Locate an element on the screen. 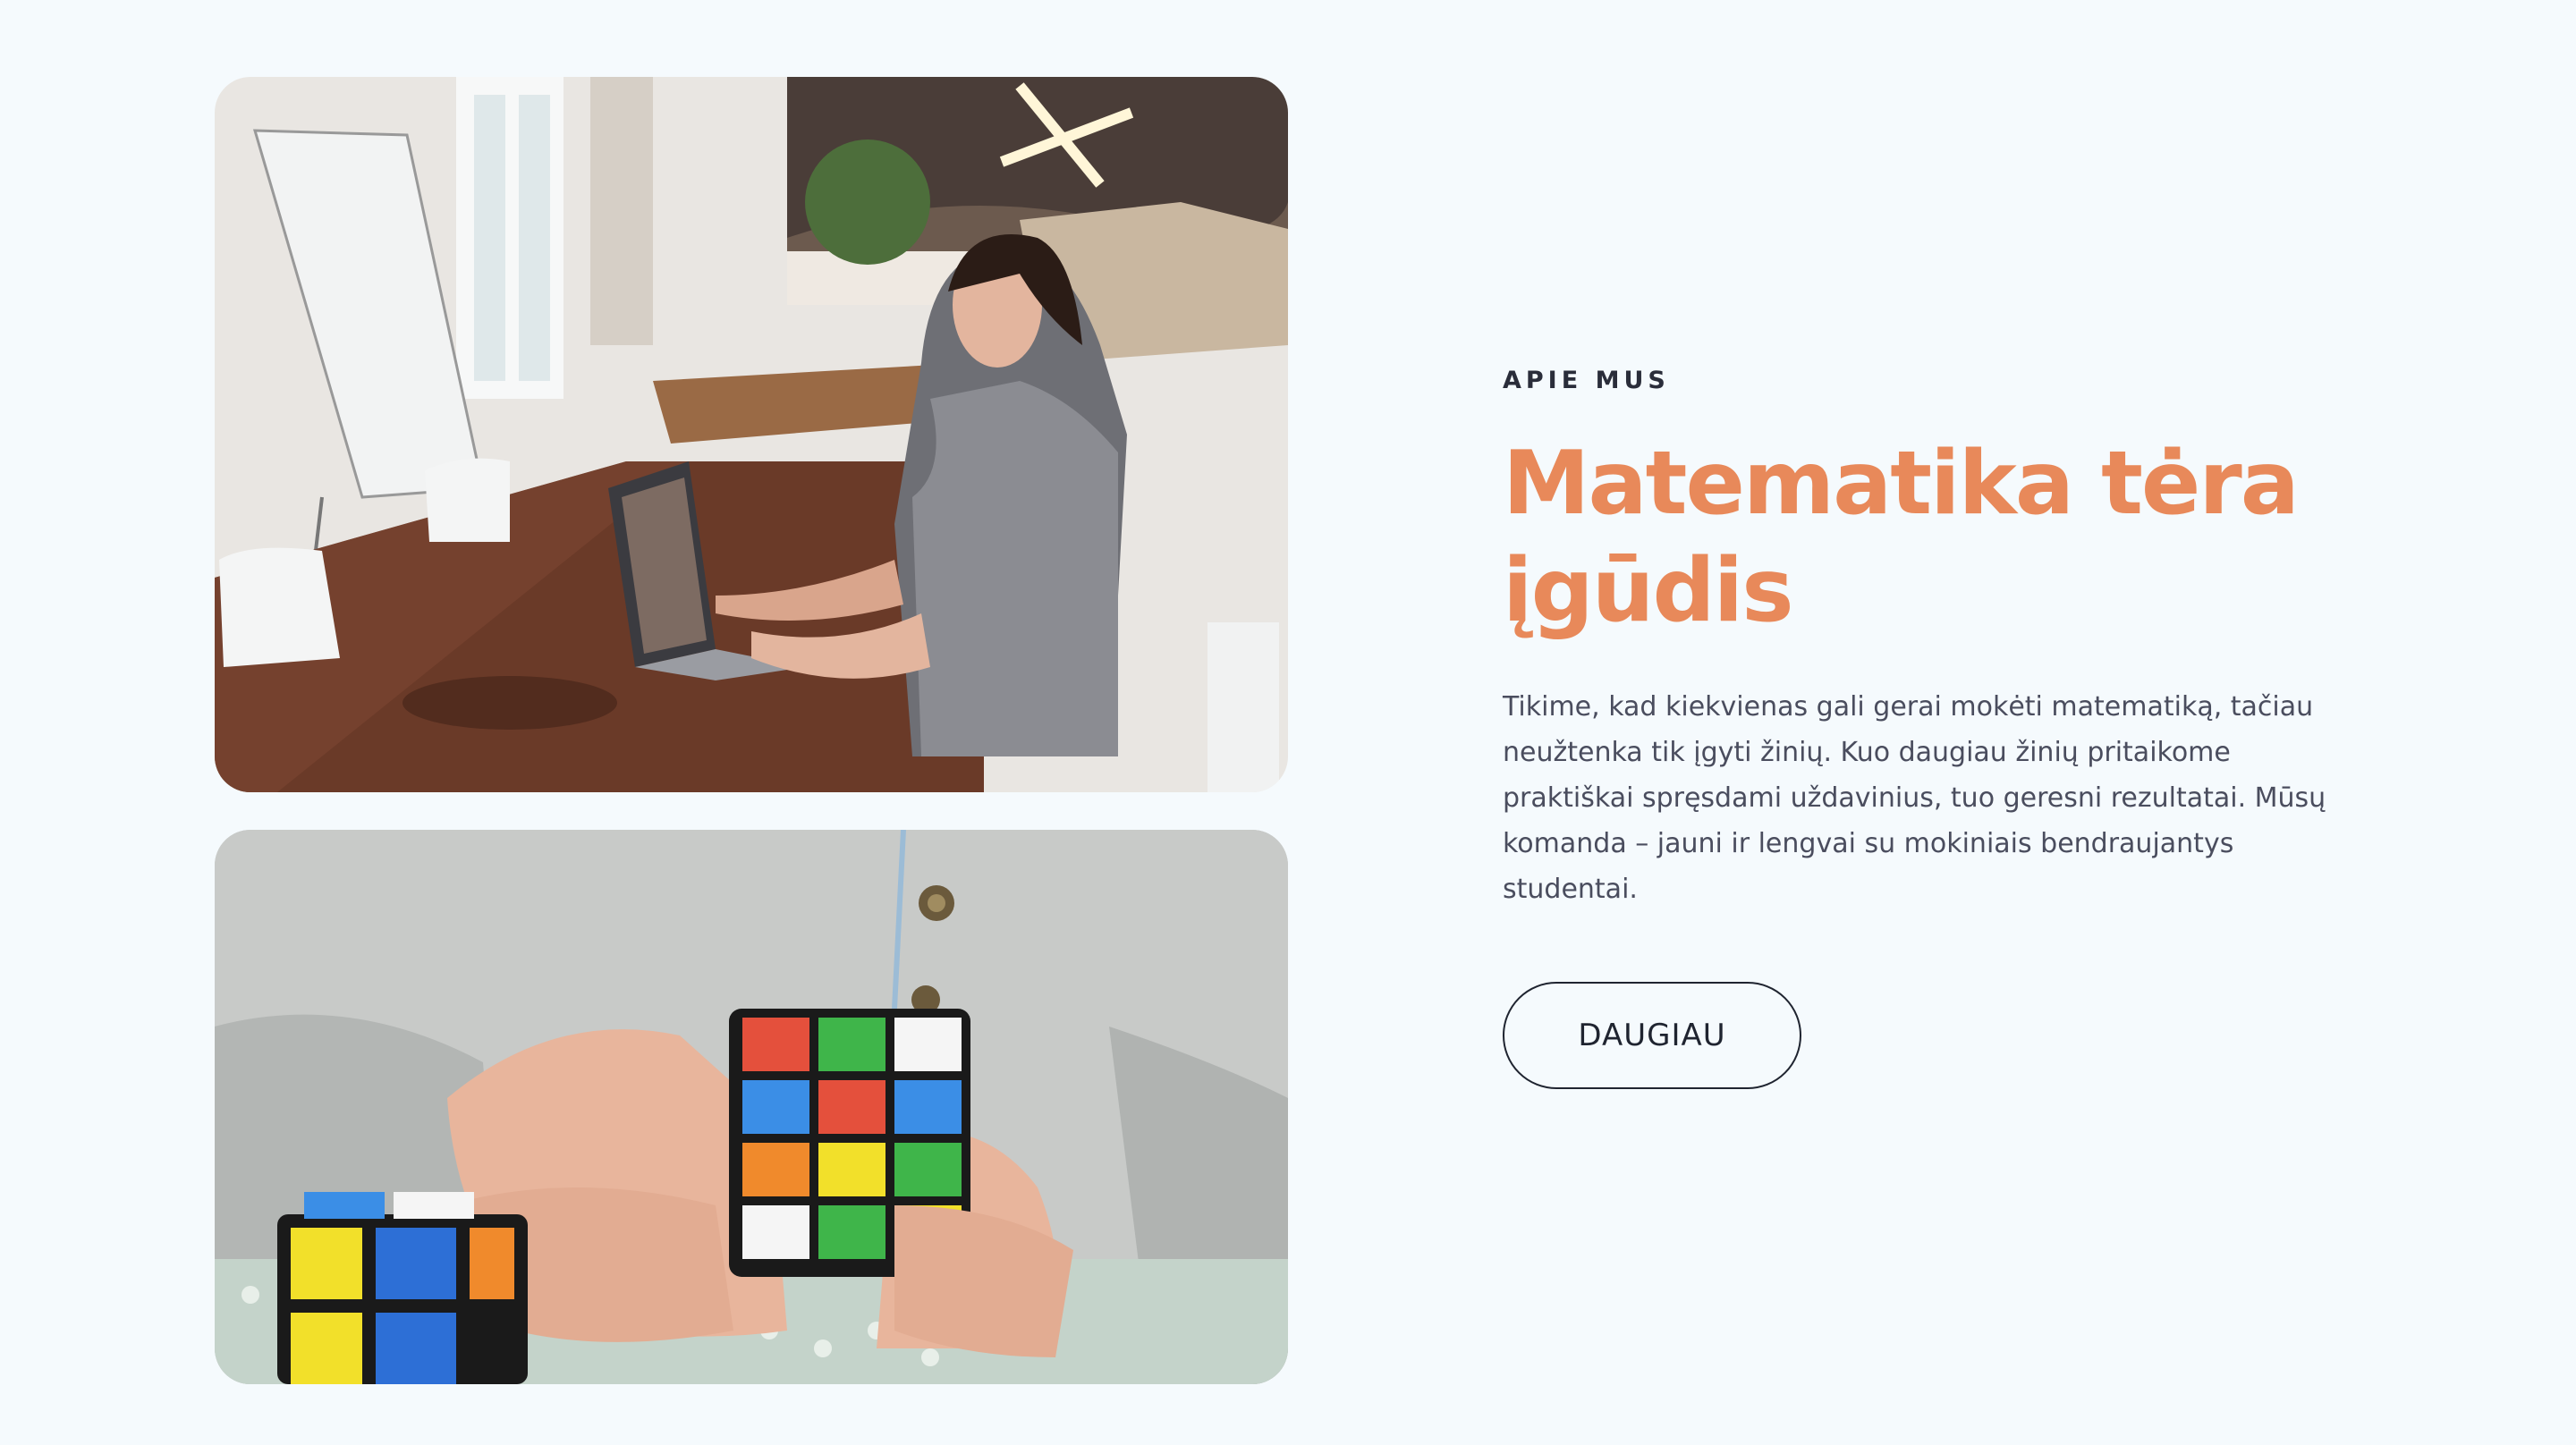 The width and height of the screenshot is (2576, 1445). more-button: DAUGIAU is located at coordinates (1652, 1035).